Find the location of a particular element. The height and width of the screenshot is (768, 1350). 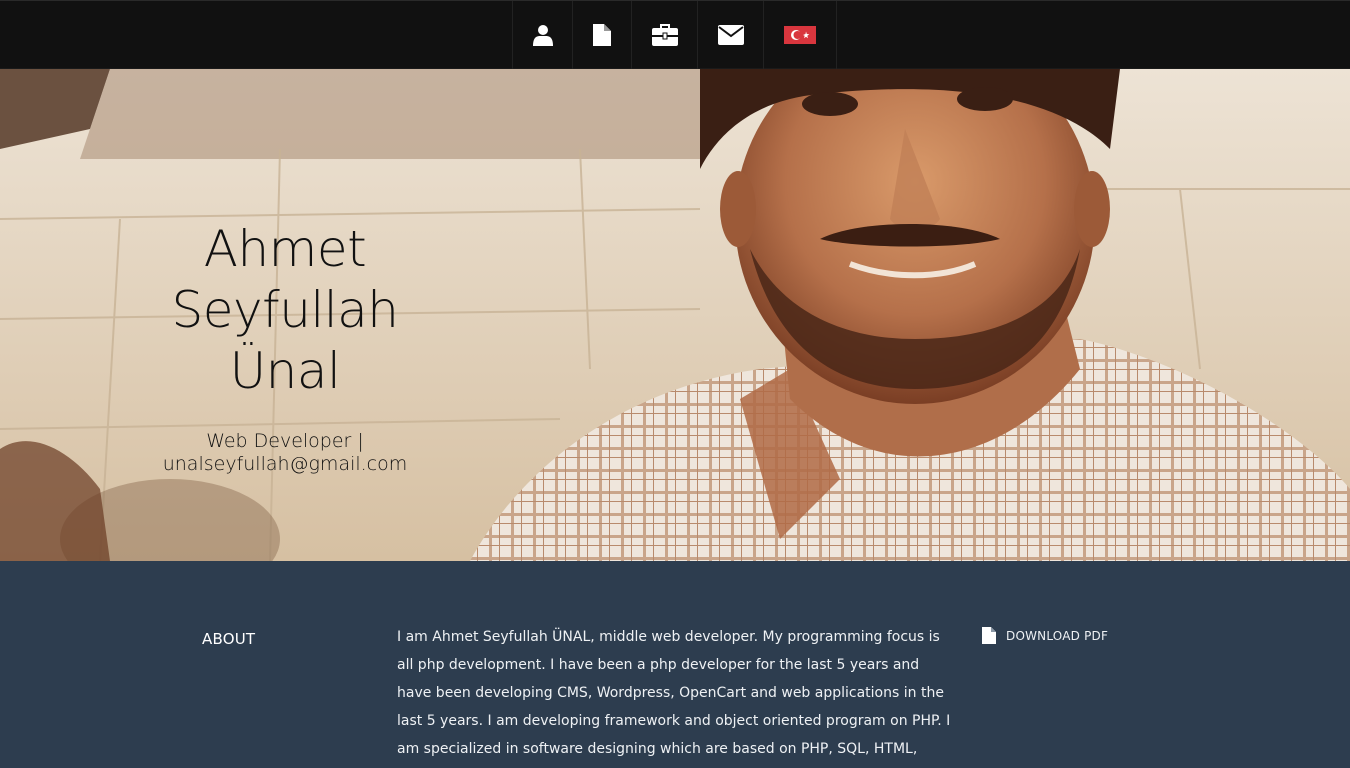

briefcase-icon is located at coordinates (664, 35).